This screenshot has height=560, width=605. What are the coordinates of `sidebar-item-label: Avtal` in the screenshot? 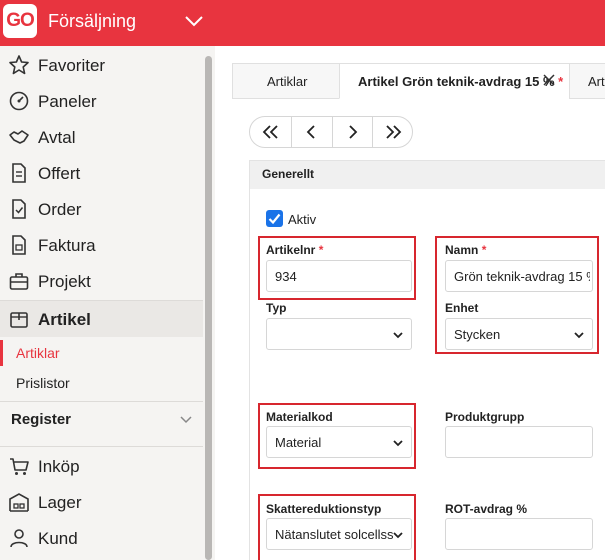 It's located at (57, 137).